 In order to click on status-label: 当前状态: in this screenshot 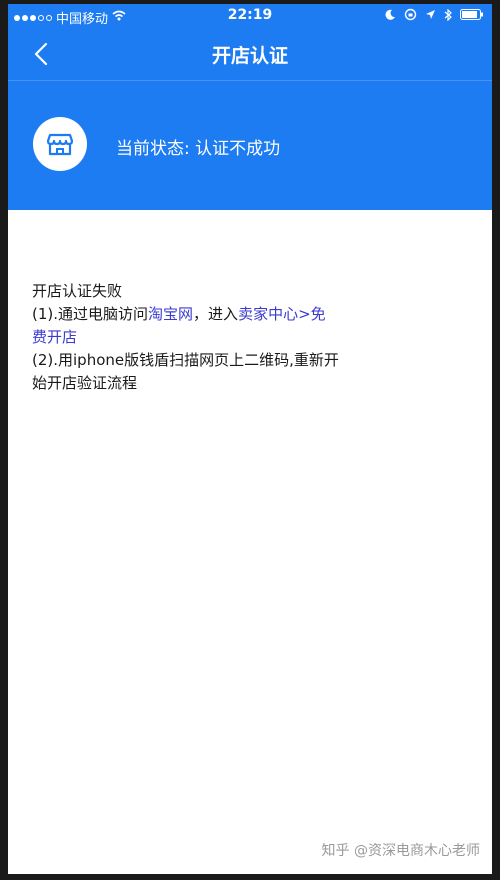, I will do `click(153, 149)`.